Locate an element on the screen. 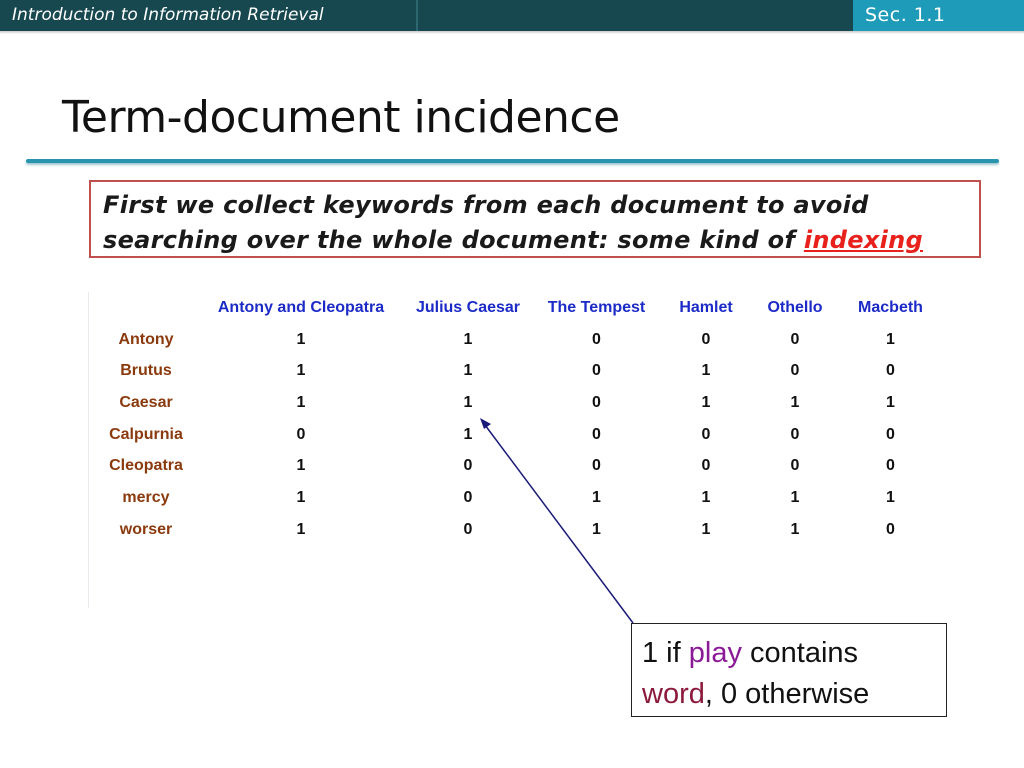 Image resolution: width=1024 pixels, height=768 pixels. term-label: Caesar is located at coordinates (146, 402).